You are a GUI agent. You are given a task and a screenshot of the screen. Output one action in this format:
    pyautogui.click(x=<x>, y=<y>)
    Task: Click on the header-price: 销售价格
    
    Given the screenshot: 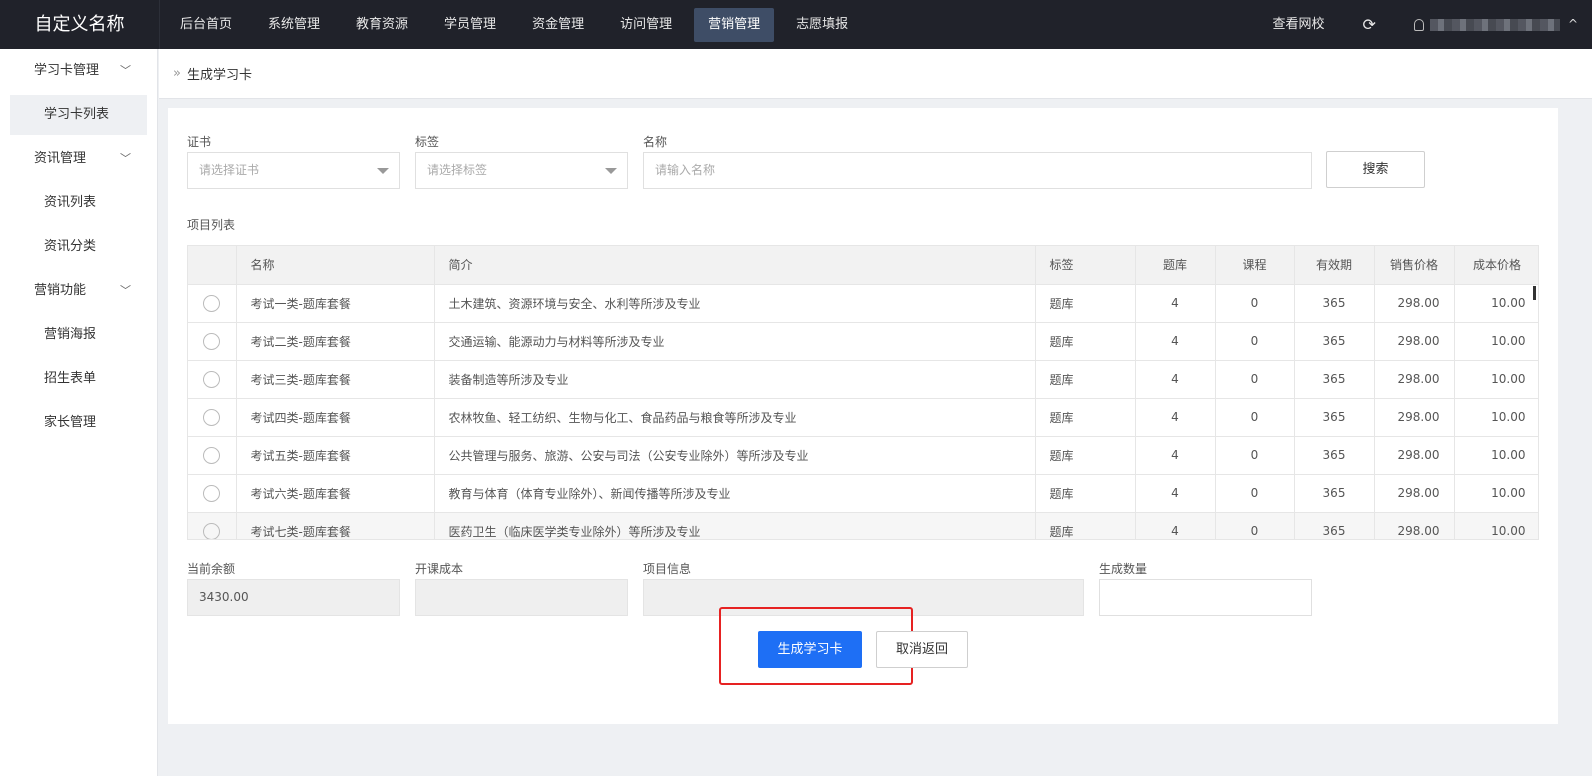 What is the action you would take?
    pyautogui.click(x=1414, y=265)
    